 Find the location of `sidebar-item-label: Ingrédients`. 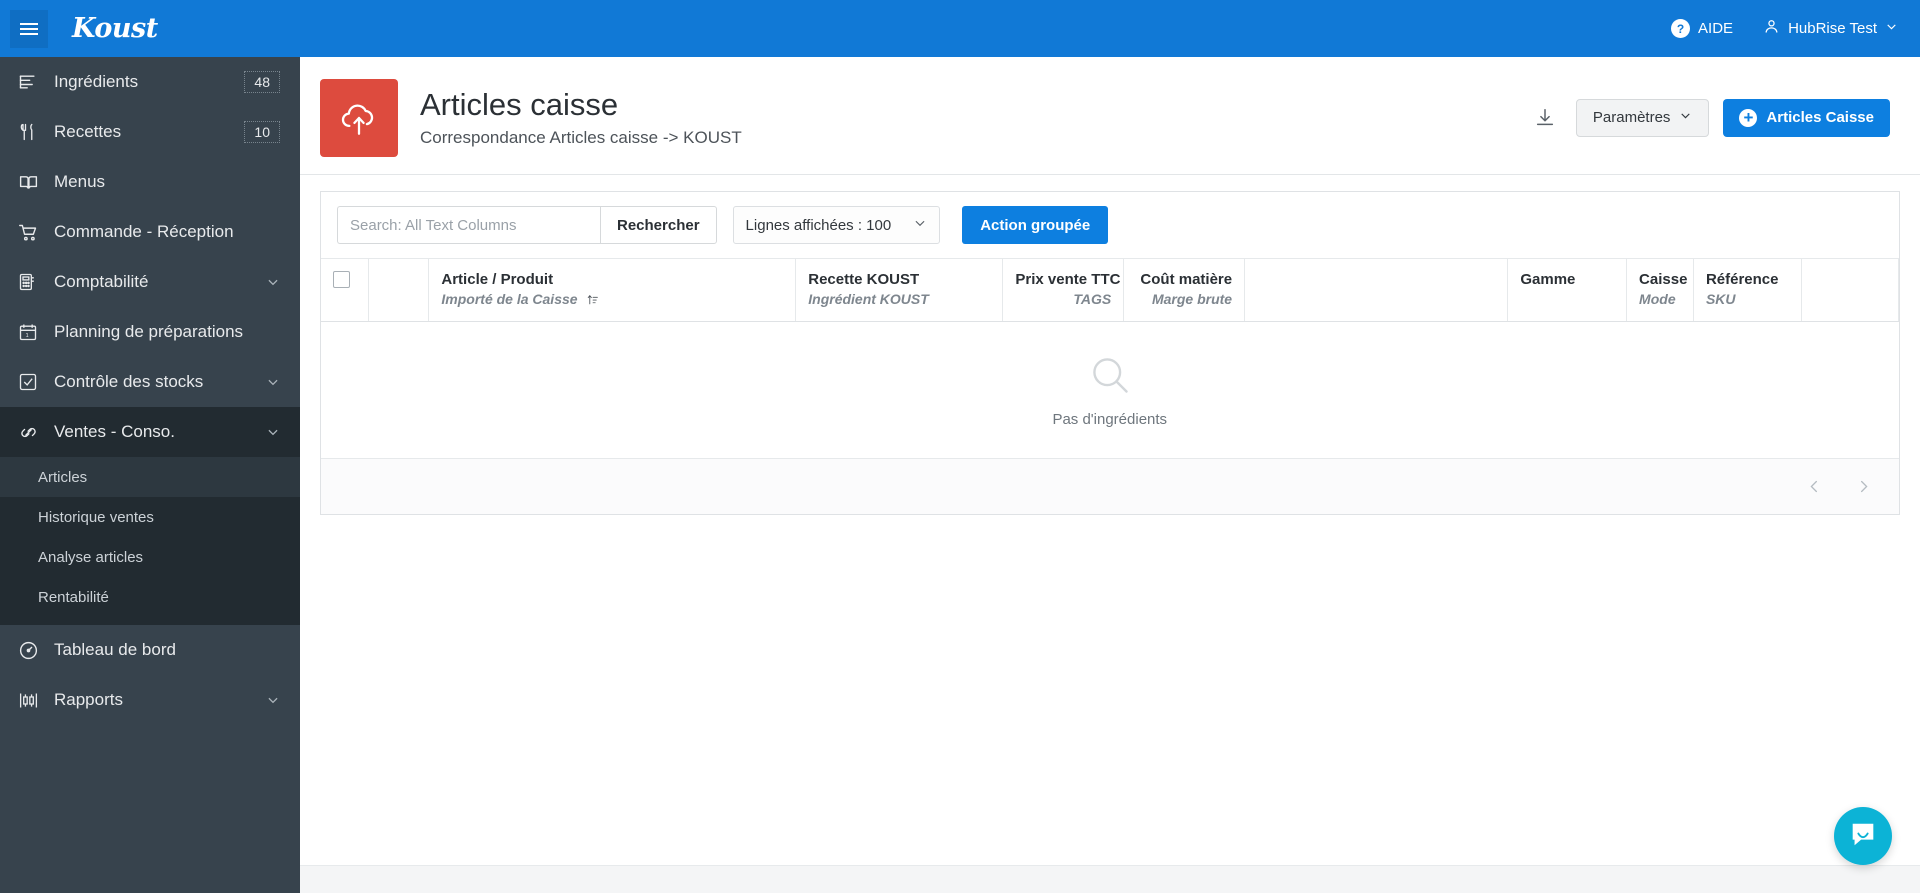

sidebar-item-label: Ingrédients is located at coordinates (96, 81).